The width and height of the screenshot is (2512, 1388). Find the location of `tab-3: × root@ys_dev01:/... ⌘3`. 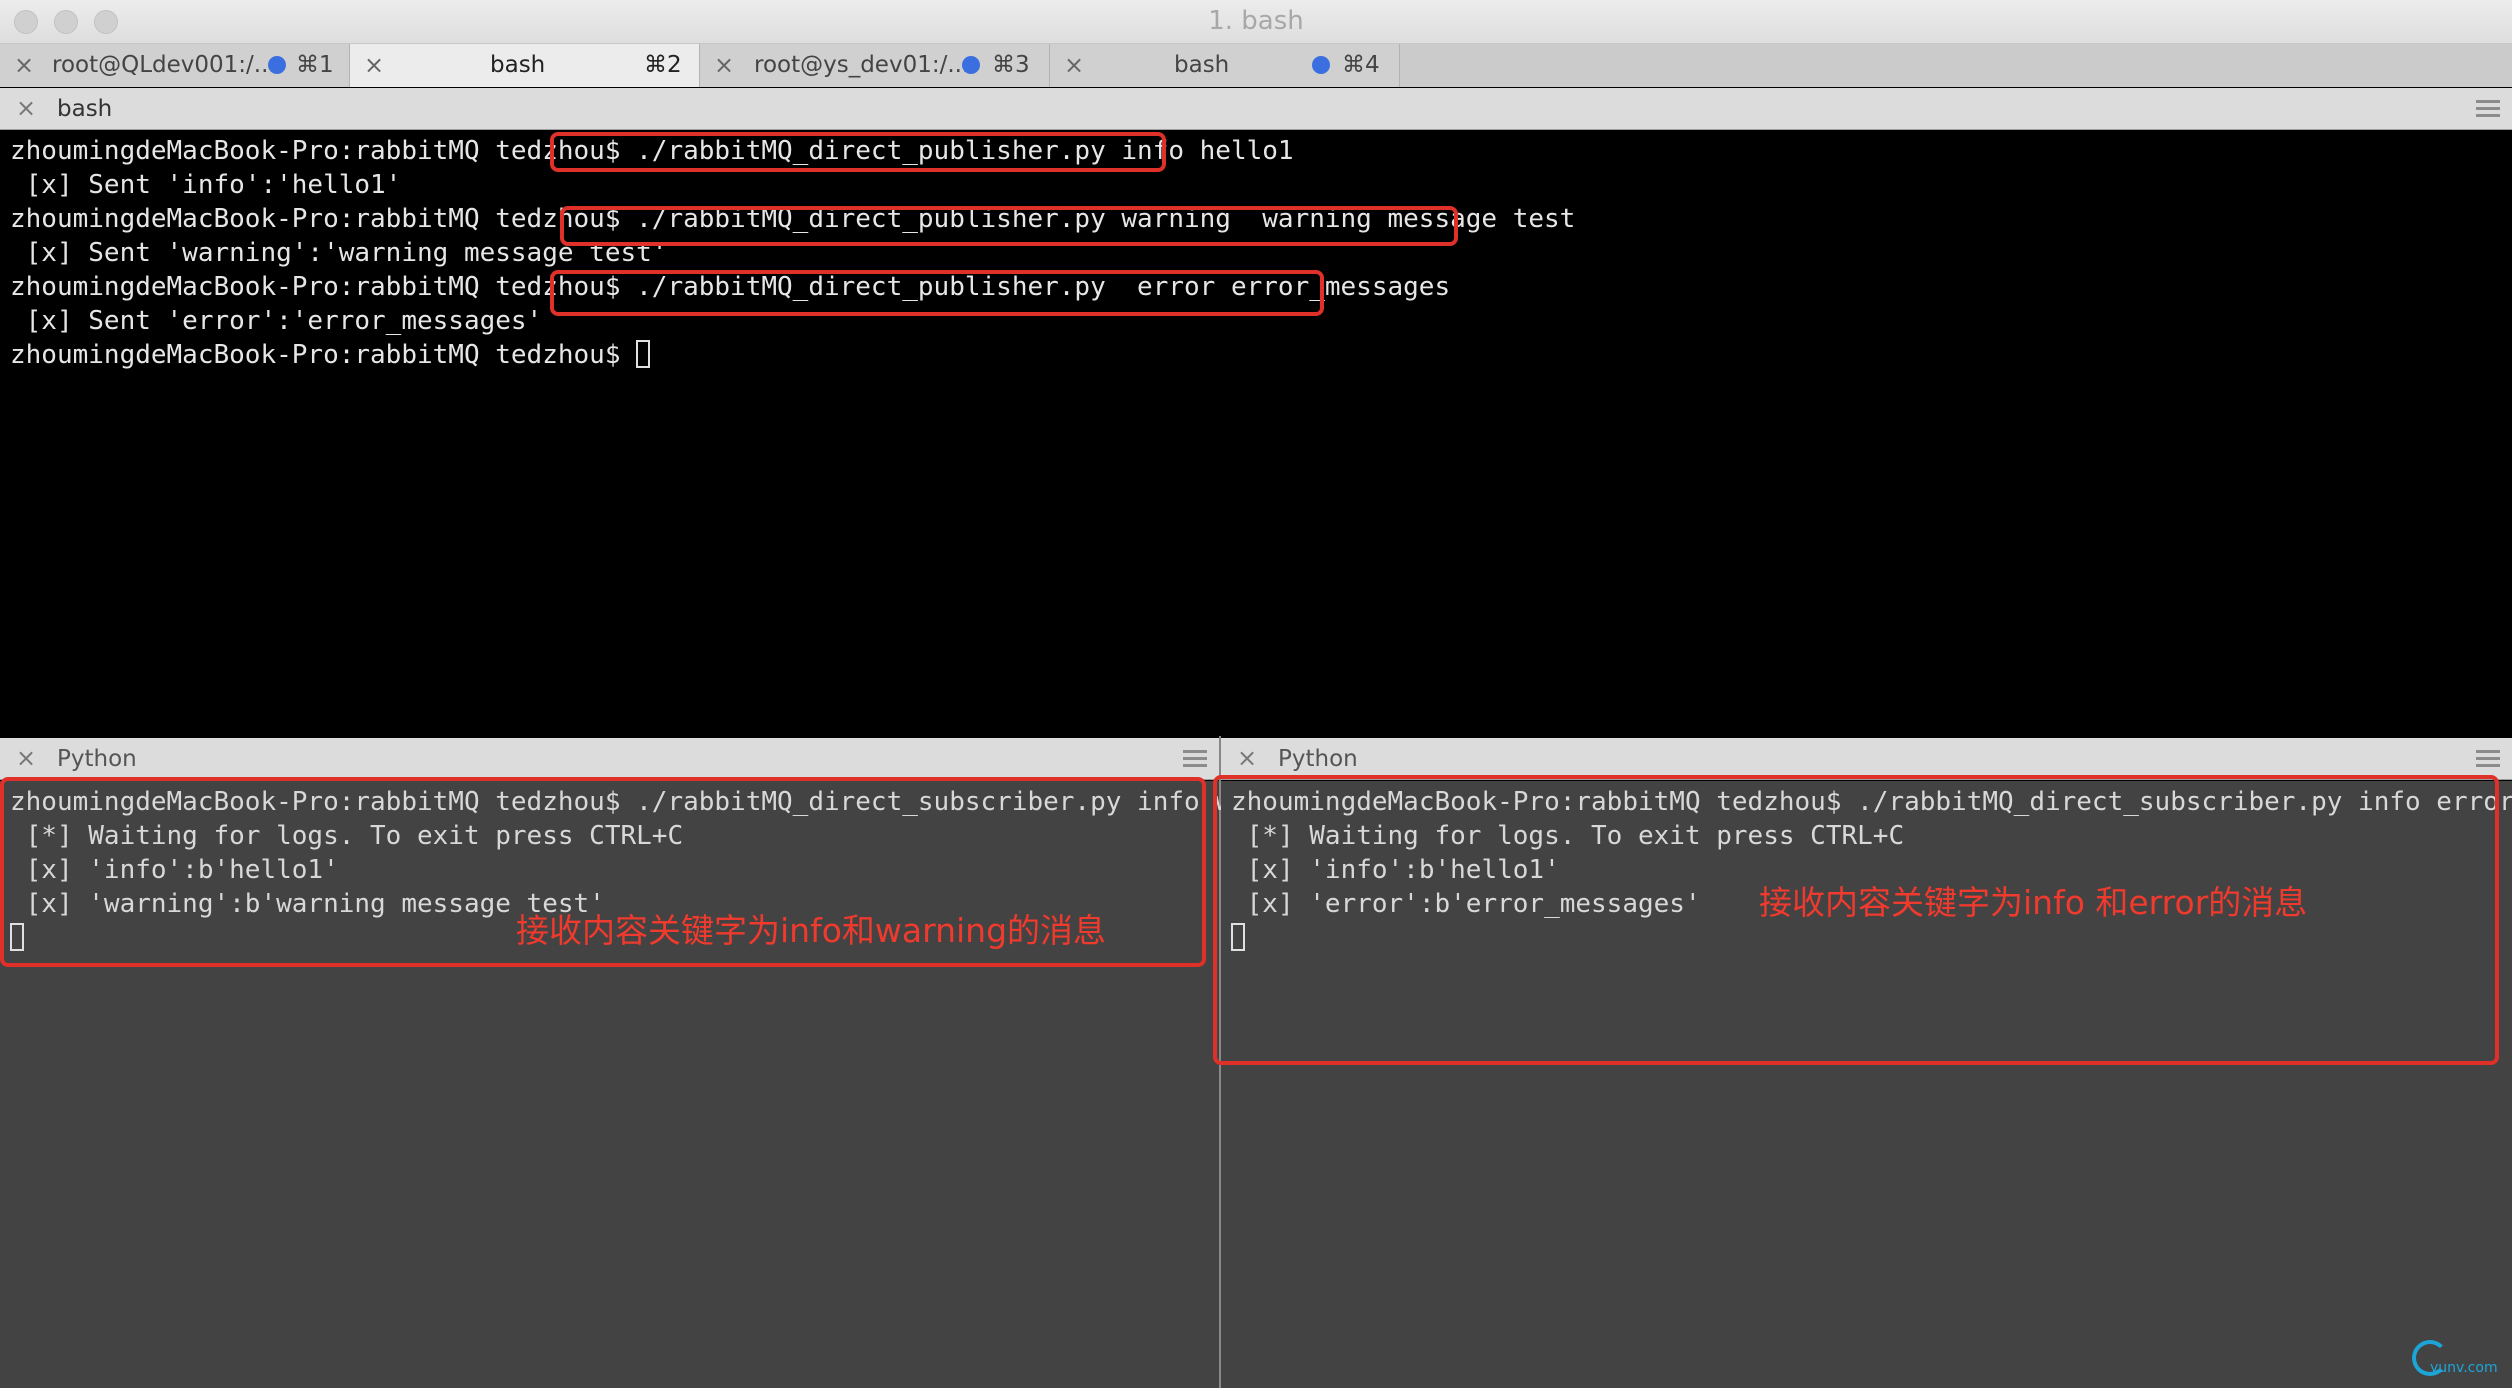

tab-3: × root@ys_dev01:/... ⌘3 is located at coordinates (875, 65).